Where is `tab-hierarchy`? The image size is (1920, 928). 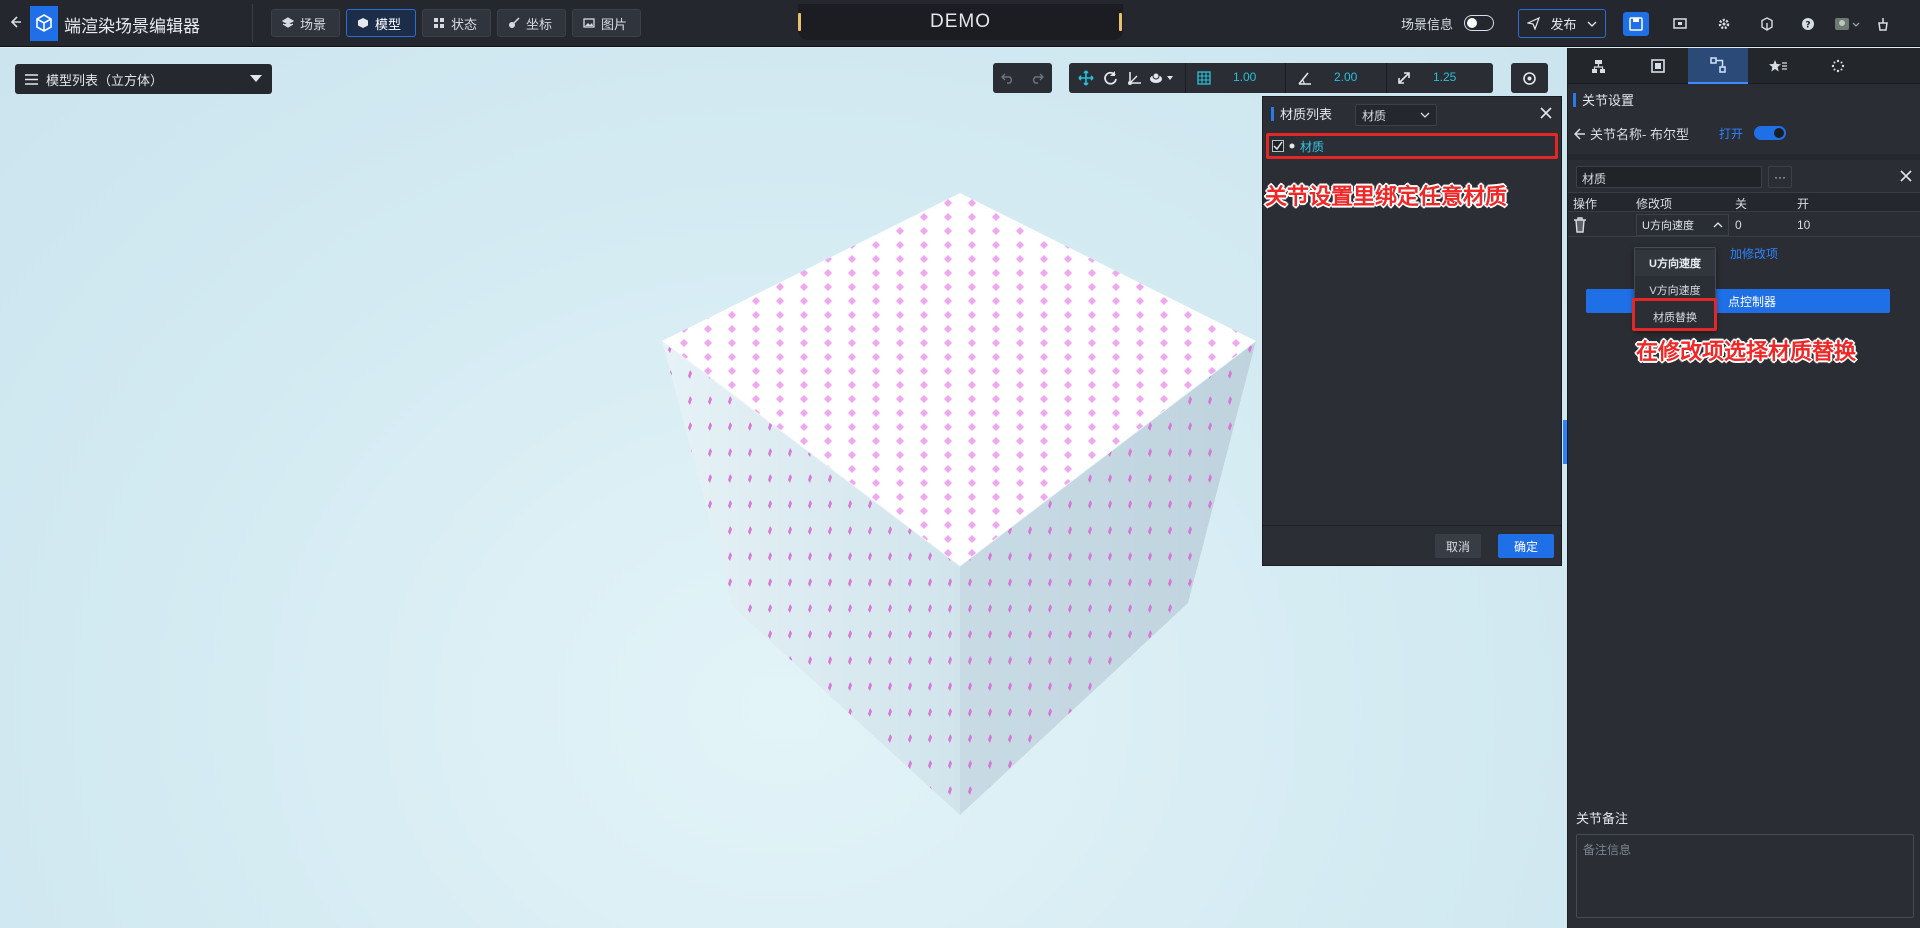
tab-hierarchy is located at coordinates (1598, 66).